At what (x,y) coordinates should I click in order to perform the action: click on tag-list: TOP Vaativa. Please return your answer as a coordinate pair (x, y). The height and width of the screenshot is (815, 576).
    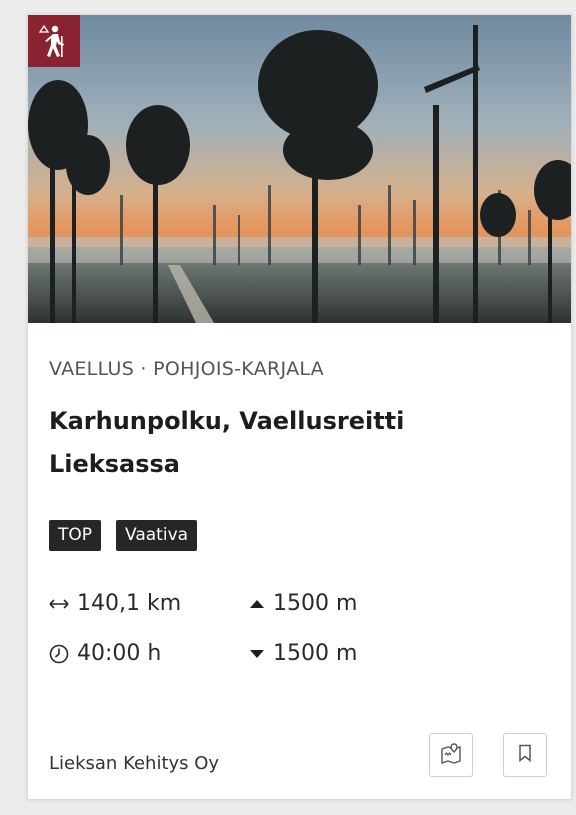
    Looking at the image, I should click on (123, 535).